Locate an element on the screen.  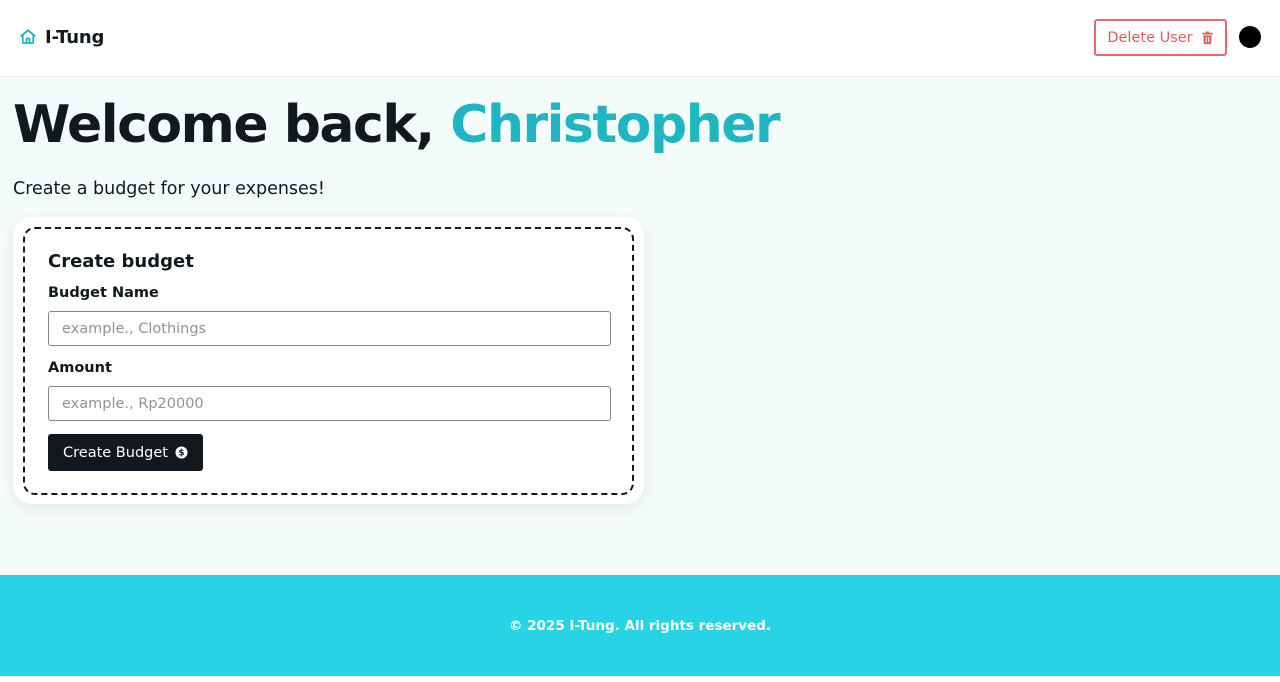
copyright-text: © 2025 I-Tung. All rights reserved. is located at coordinates (640, 625).